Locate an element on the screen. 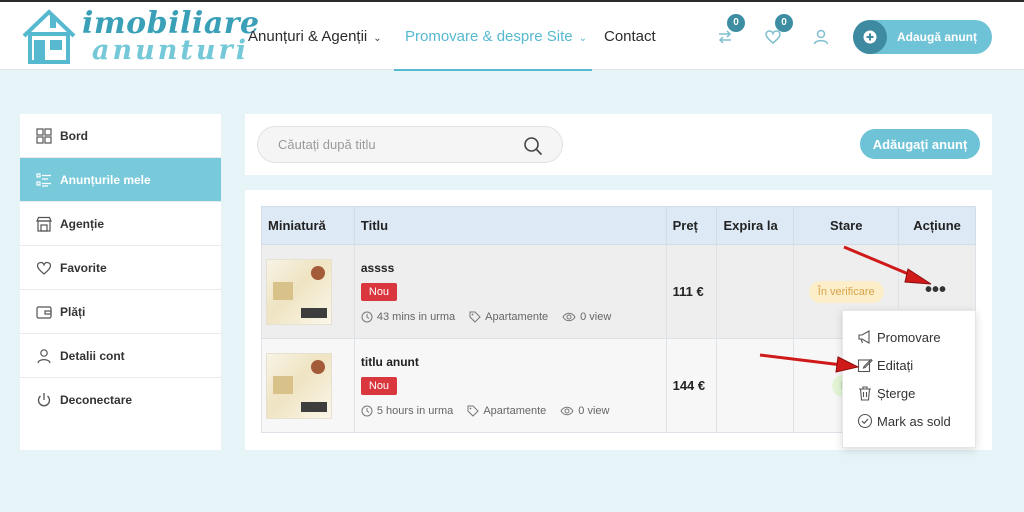  list-icon is located at coordinates (43, 180).